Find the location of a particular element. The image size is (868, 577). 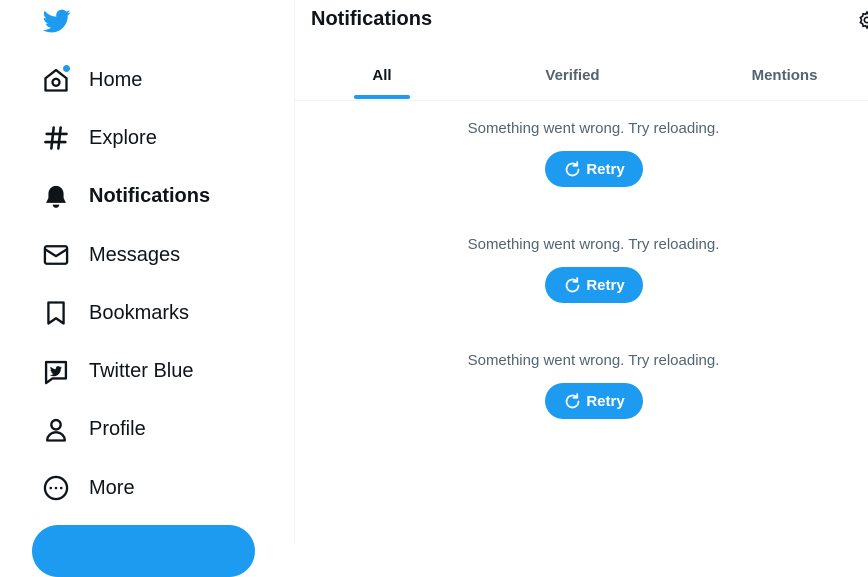

nav-label-messages: Messages is located at coordinates (135, 254).